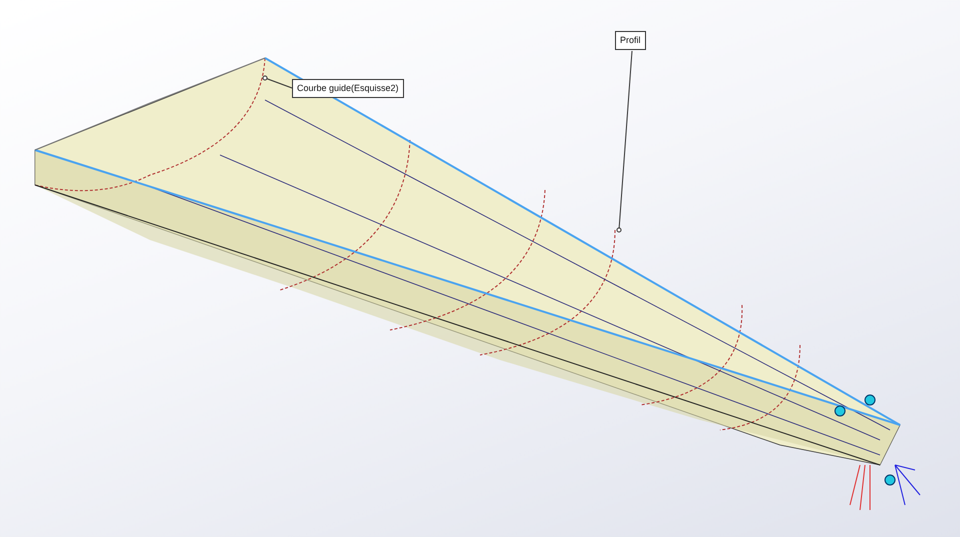  Describe the element at coordinates (348, 88) in the screenshot. I see `callout-label: Courbe guide(Esquisse2)` at that location.